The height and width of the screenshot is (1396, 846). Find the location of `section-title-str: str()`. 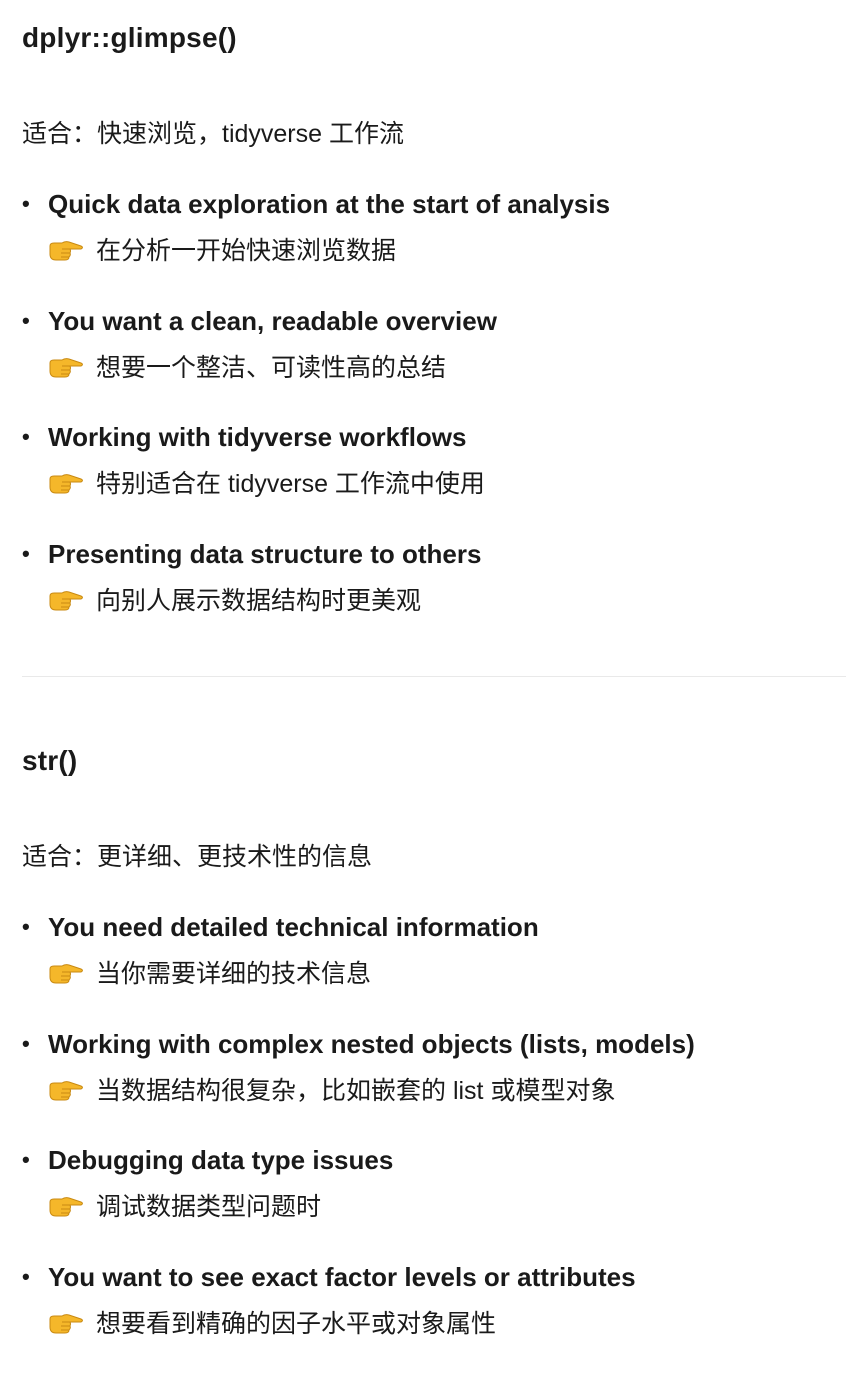

section-title-str: str() is located at coordinates (50, 760).